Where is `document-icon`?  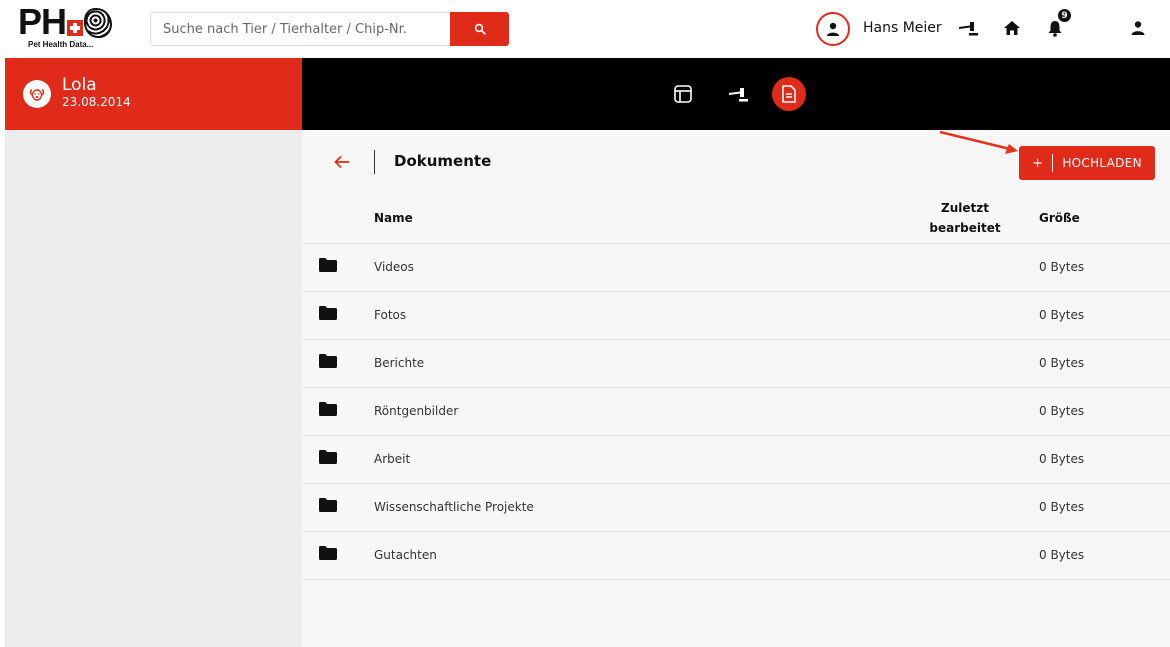
document-icon is located at coordinates (789, 94).